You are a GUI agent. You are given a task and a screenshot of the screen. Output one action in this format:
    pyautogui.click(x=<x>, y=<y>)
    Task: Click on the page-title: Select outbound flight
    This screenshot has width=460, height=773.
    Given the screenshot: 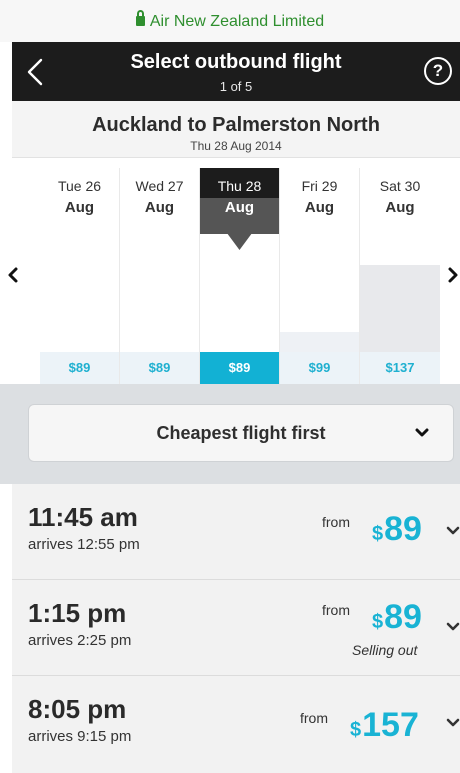 What is the action you would take?
    pyautogui.click(x=236, y=62)
    